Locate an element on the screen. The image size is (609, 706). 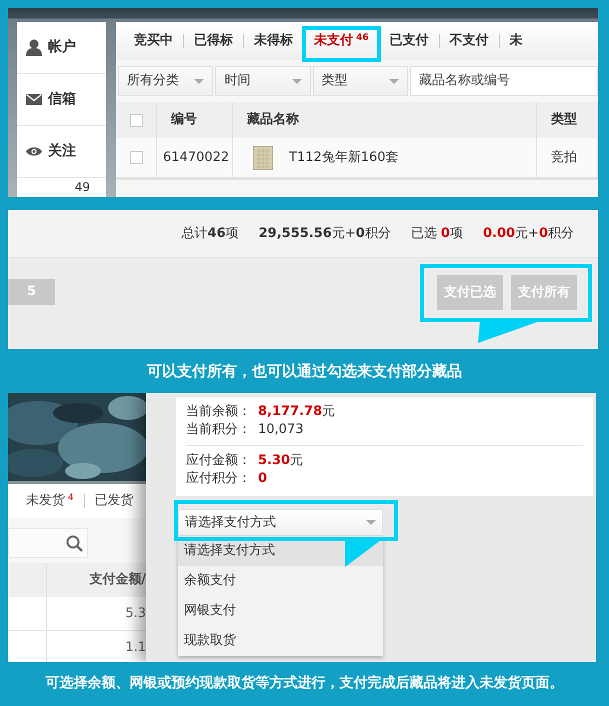
caption-text: 可选择余额、网银或预约现款取货等方式进行，支付完成后藏品将进入未发货页面。 is located at coordinates (305, 683).